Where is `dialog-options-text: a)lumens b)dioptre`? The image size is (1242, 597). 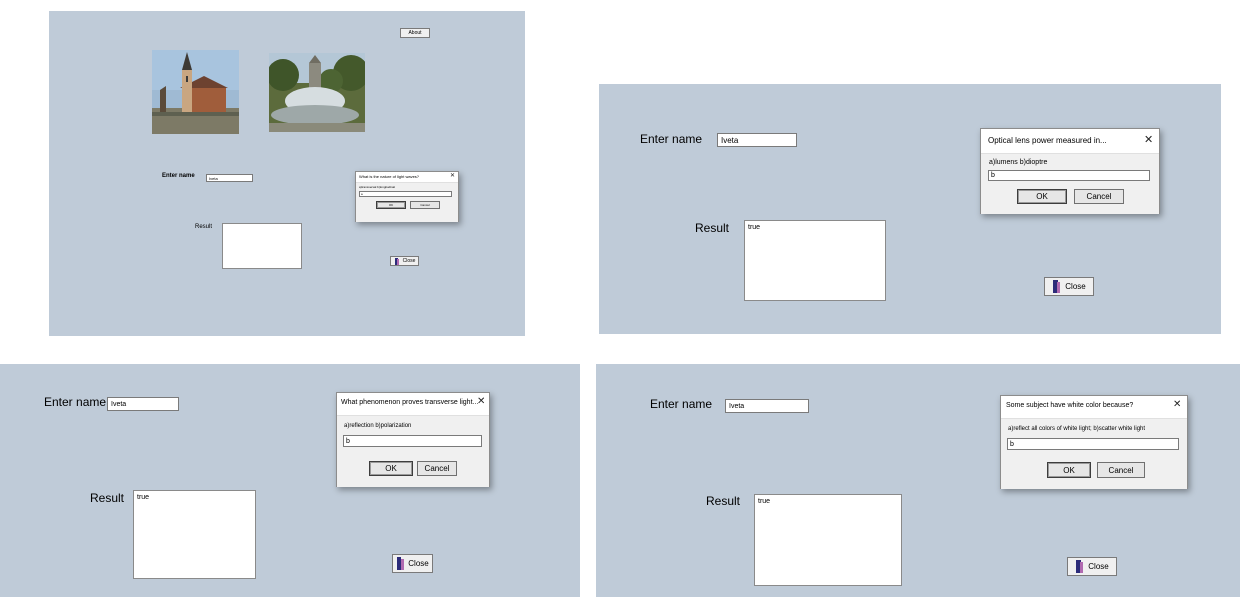
dialog-options-text: a)lumens b)dioptre is located at coordinates (1018, 162).